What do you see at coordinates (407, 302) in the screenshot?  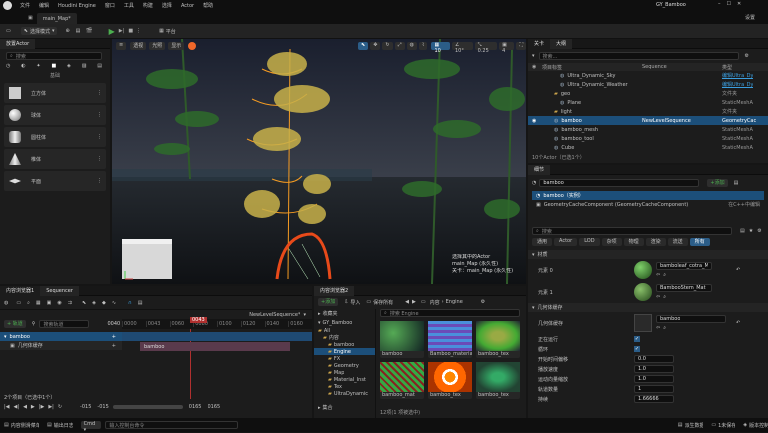 I see `nav-back-icon: ◀` at bounding box center [407, 302].